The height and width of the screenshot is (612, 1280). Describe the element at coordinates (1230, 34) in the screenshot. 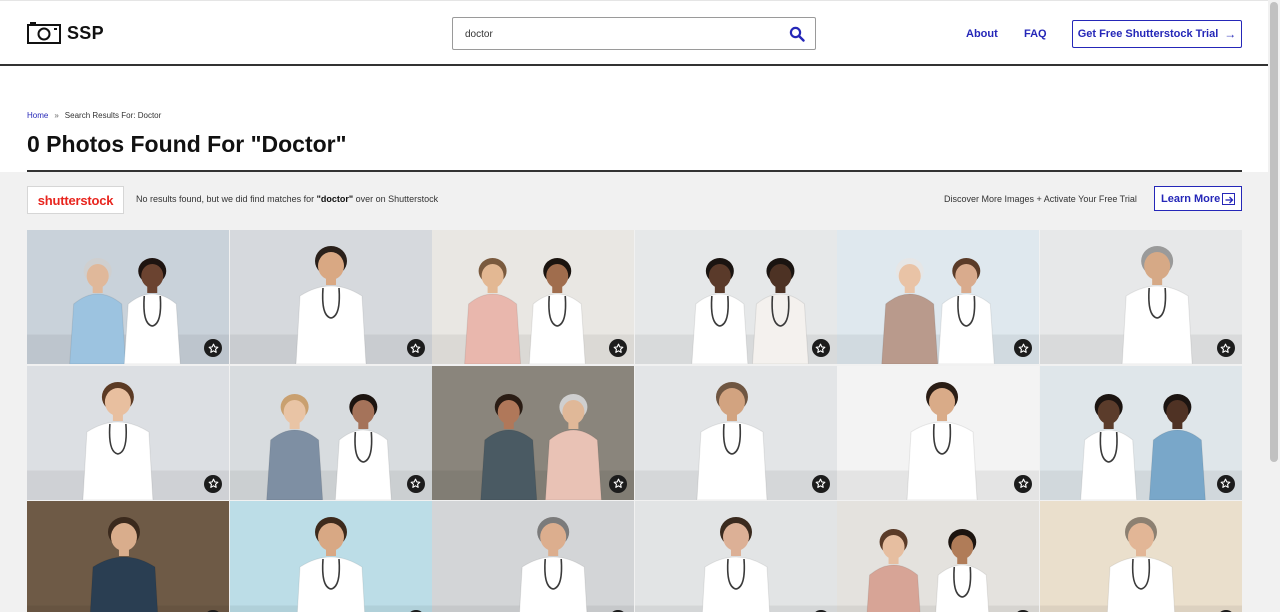

I see `arrow-right-icon: →` at that location.